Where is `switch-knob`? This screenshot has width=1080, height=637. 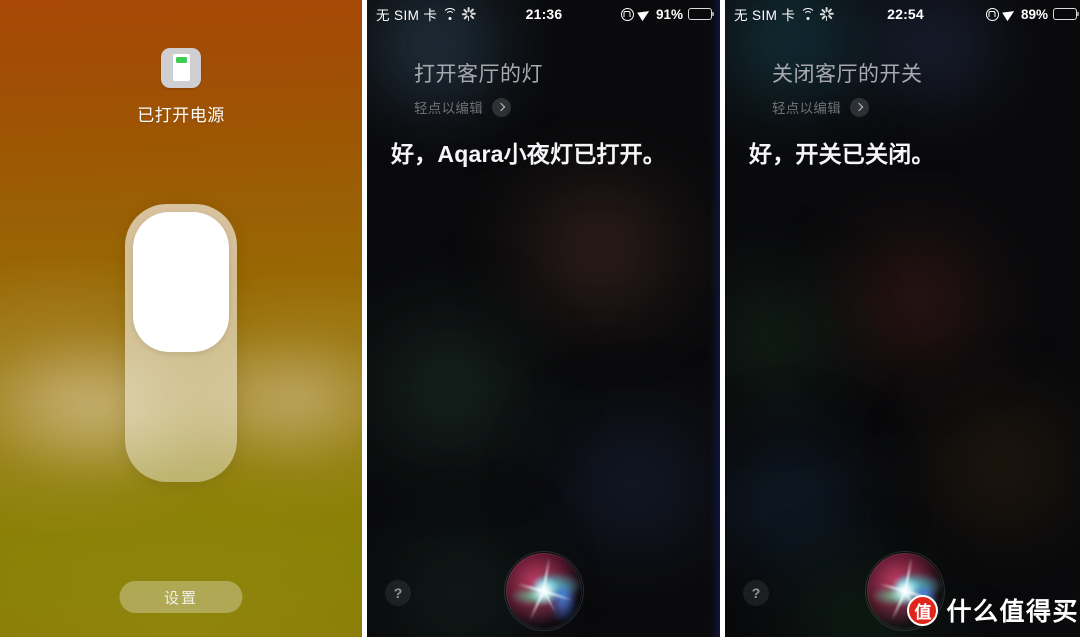
switch-knob is located at coordinates (181, 282).